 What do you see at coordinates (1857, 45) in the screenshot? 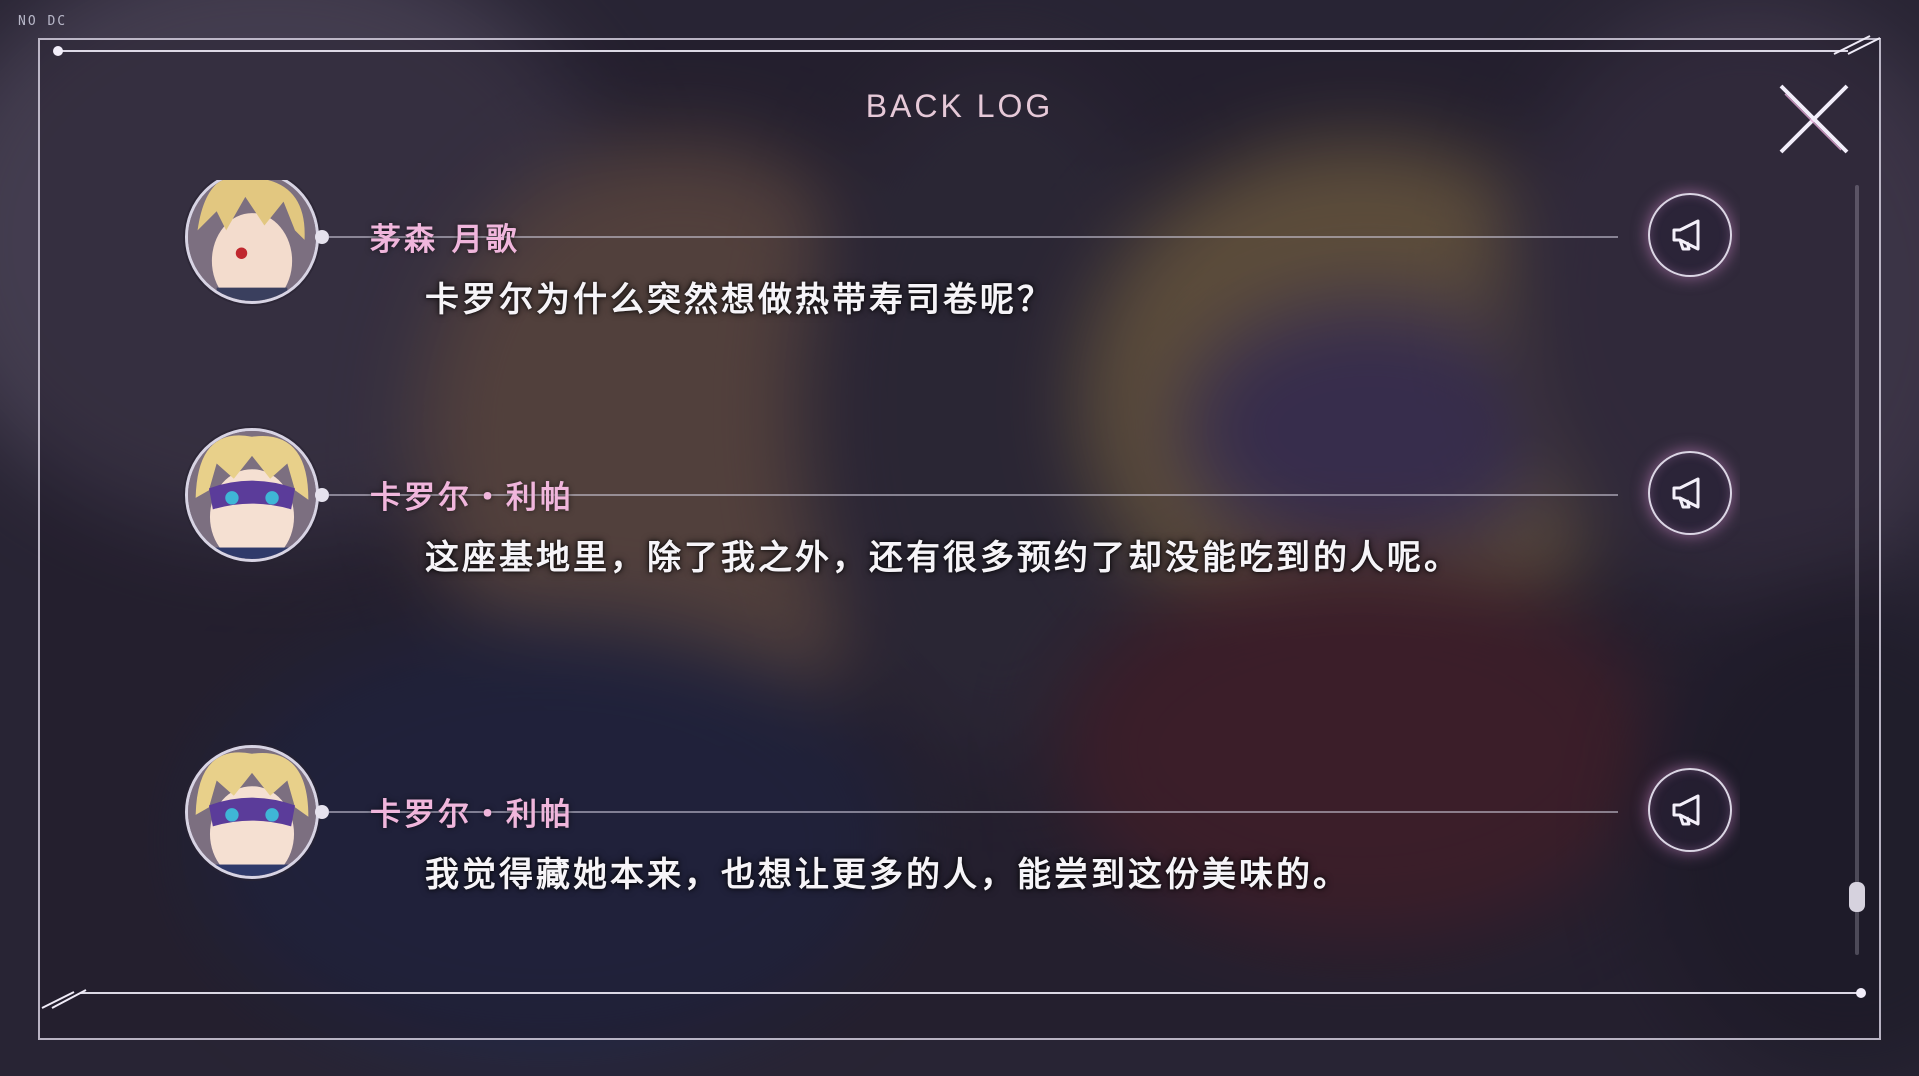
I see `frame-corner-accent-top` at bounding box center [1857, 45].